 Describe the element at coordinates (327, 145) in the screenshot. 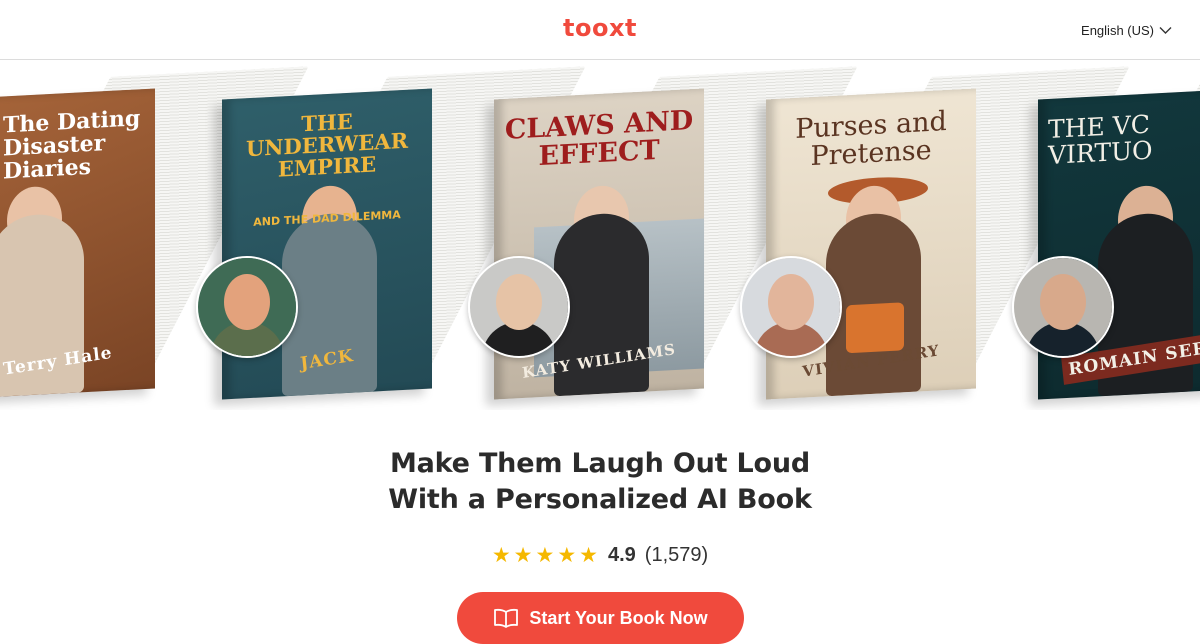

I see `book-title: THE UNDERWEAR EMPIRE` at that location.